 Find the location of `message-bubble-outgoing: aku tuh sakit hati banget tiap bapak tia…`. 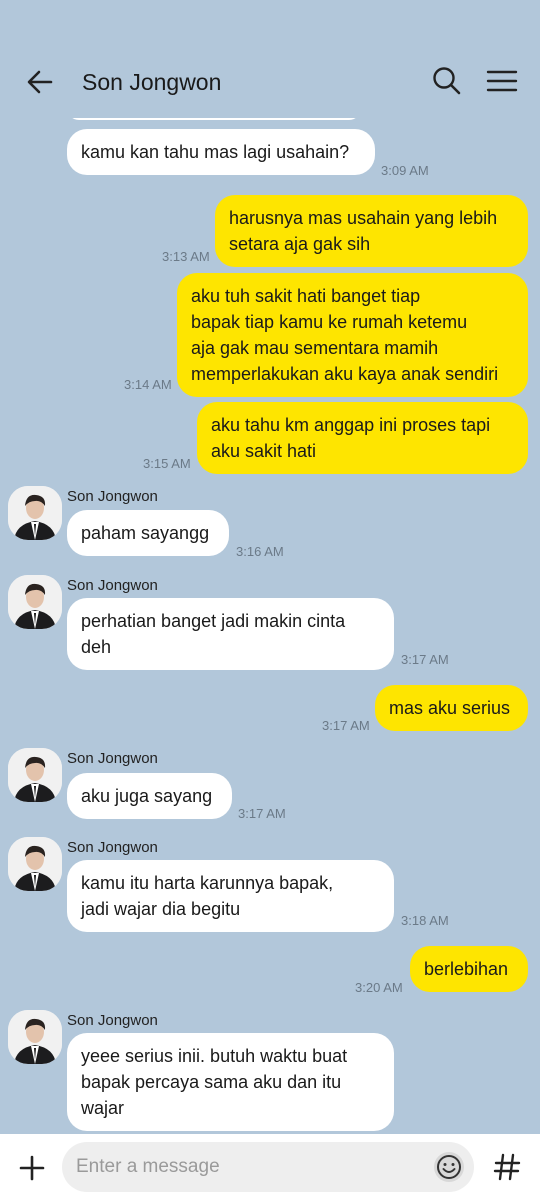

message-bubble-outgoing: aku tuh sakit hati banget tiap bapak tia… is located at coordinates (352, 335).